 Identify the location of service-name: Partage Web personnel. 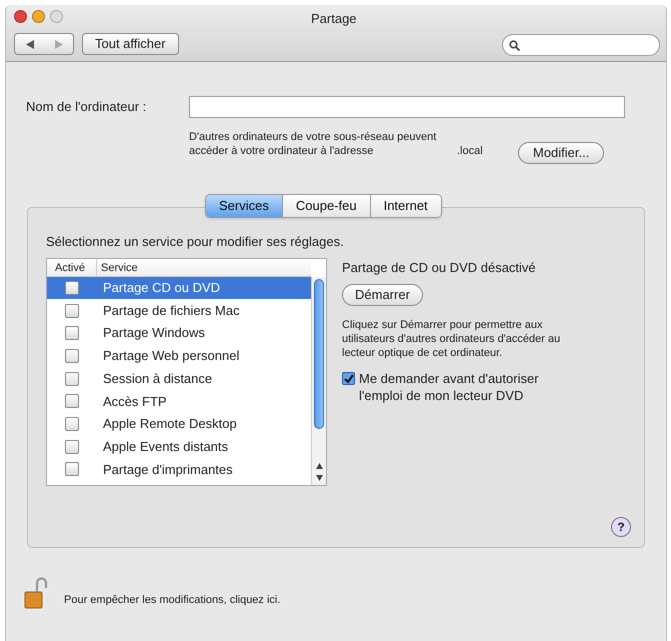
(171, 356).